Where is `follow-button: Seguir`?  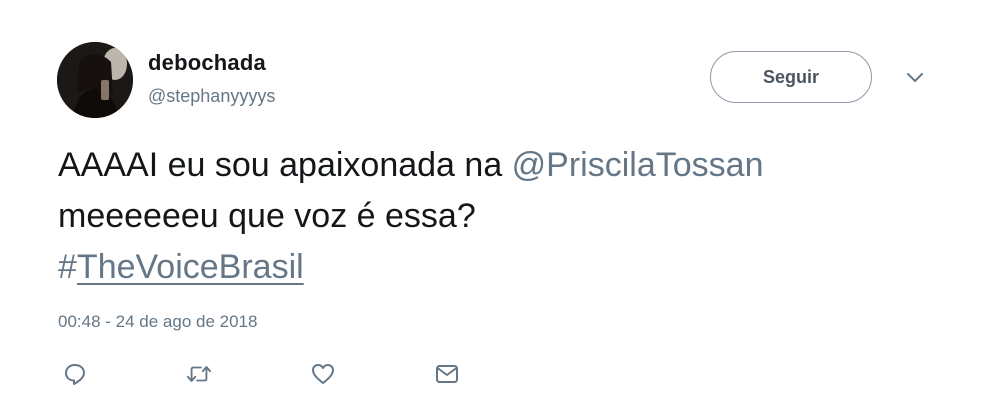
follow-button: Seguir is located at coordinates (791, 77).